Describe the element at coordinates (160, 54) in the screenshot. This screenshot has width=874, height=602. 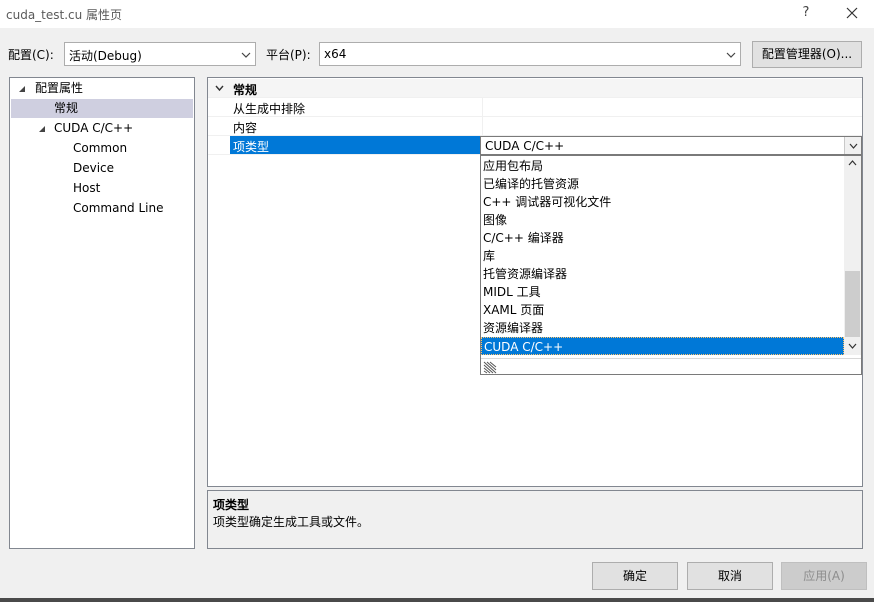
I see `config-select: 活动(Debug)` at that location.